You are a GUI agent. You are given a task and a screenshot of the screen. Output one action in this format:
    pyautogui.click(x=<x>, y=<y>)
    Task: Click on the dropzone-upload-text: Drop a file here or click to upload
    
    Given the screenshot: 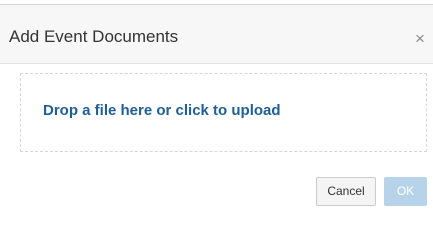 What is the action you would take?
    pyautogui.click(x=162, y=111)
    